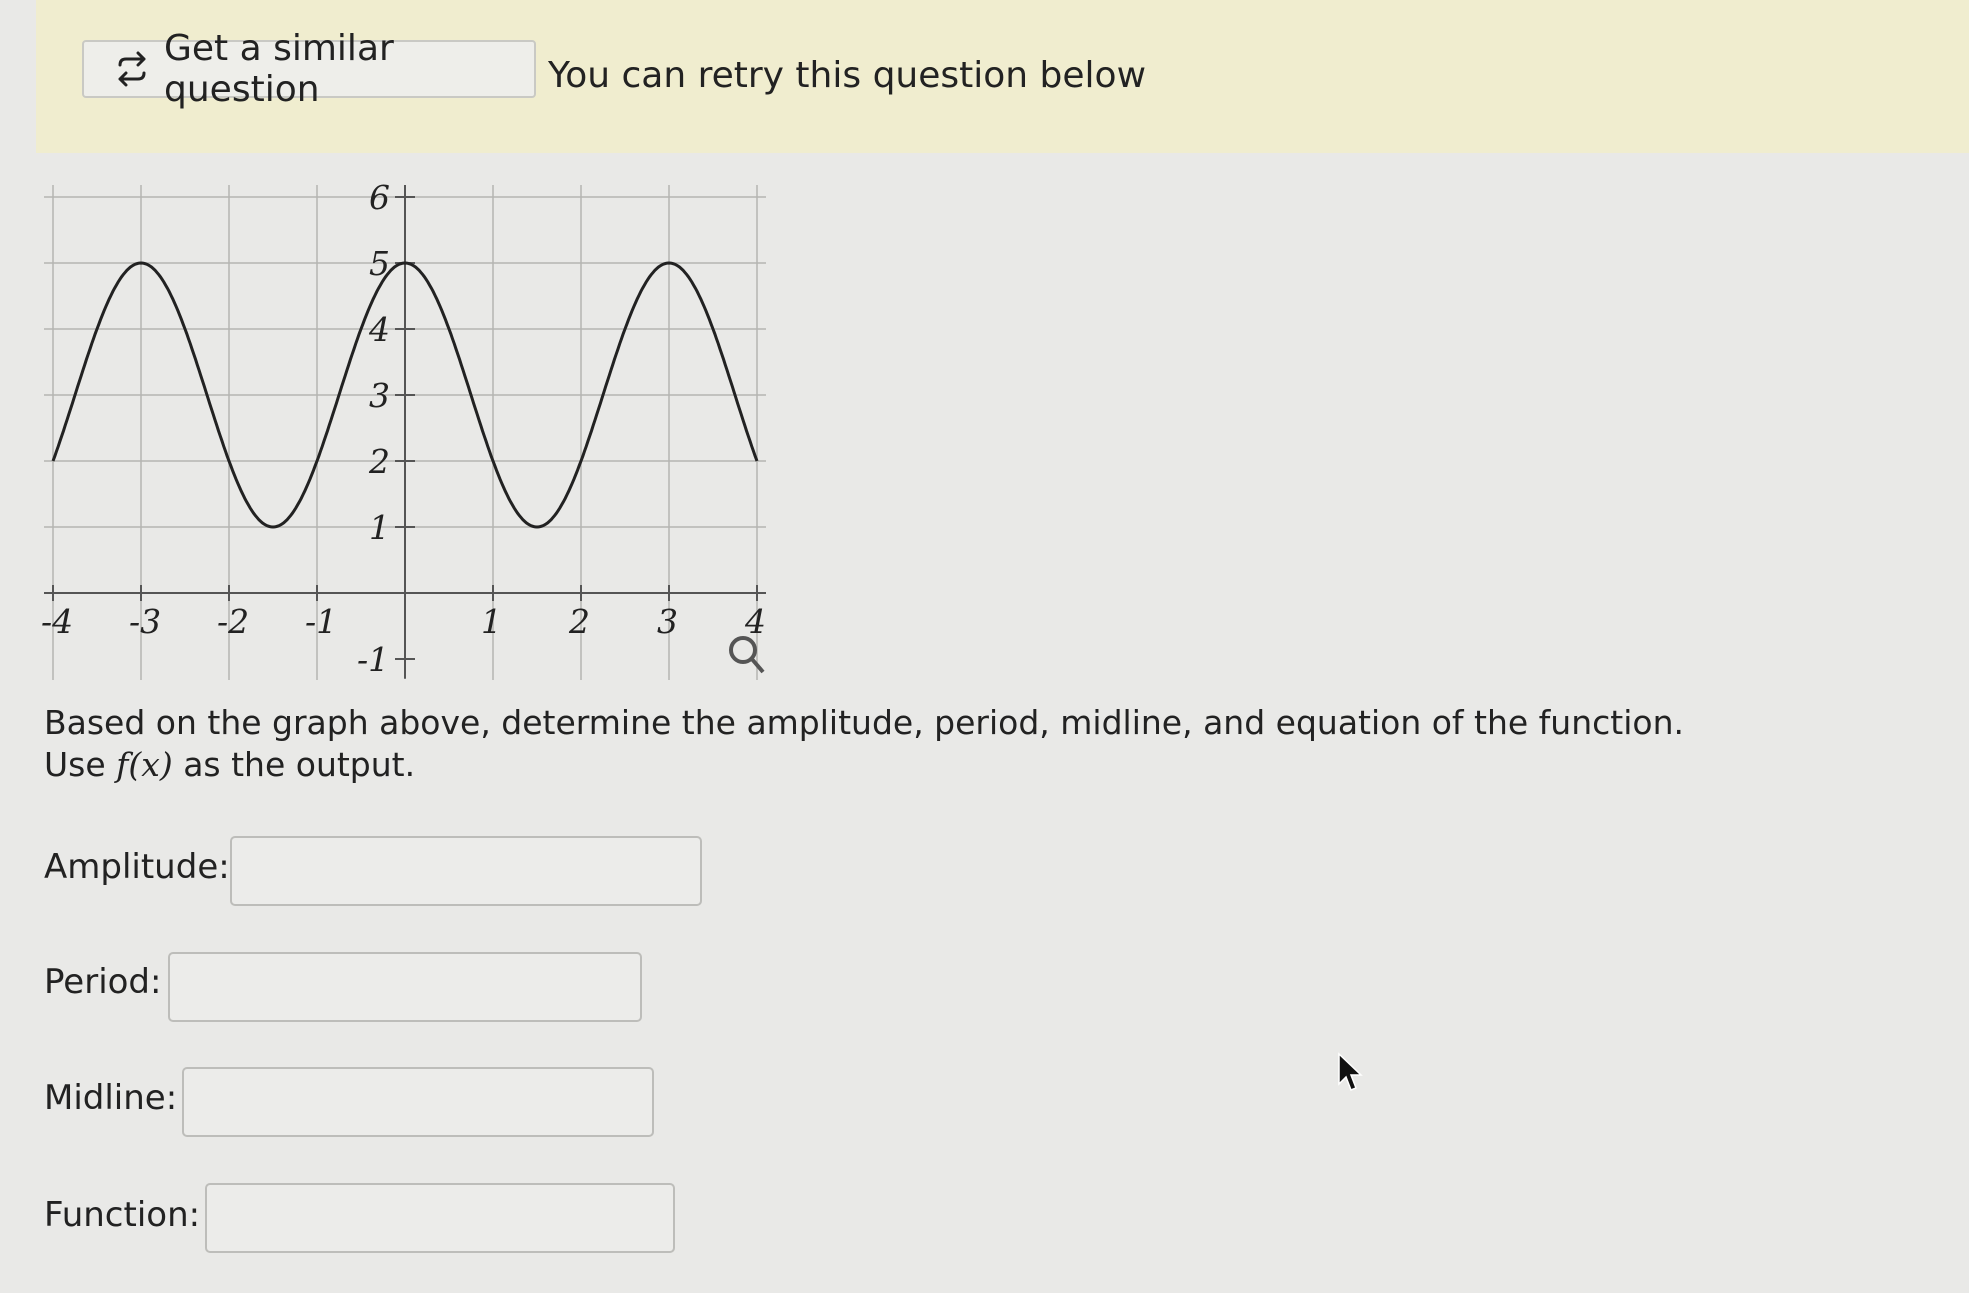  What do you see at coordinates (132, 69) in the screenshot?
I see `retry-arrows-icon` at bounding box center [132, 69].